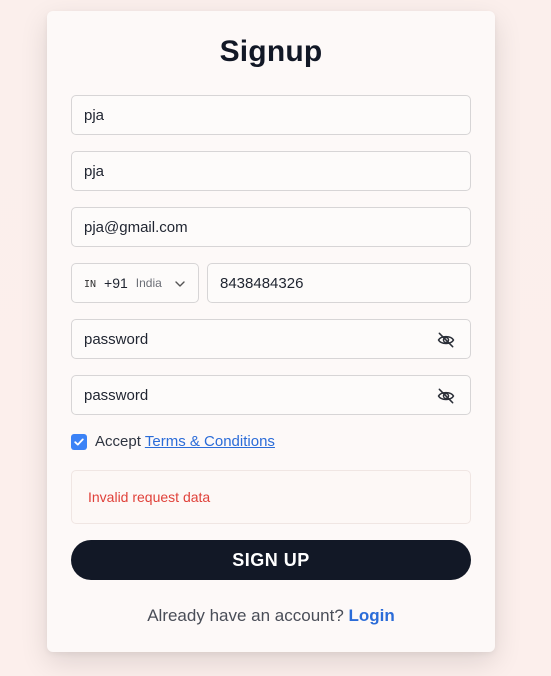 The width and height of the screenshot is (551, 676). I want to click on password-input, so click(271, 339).